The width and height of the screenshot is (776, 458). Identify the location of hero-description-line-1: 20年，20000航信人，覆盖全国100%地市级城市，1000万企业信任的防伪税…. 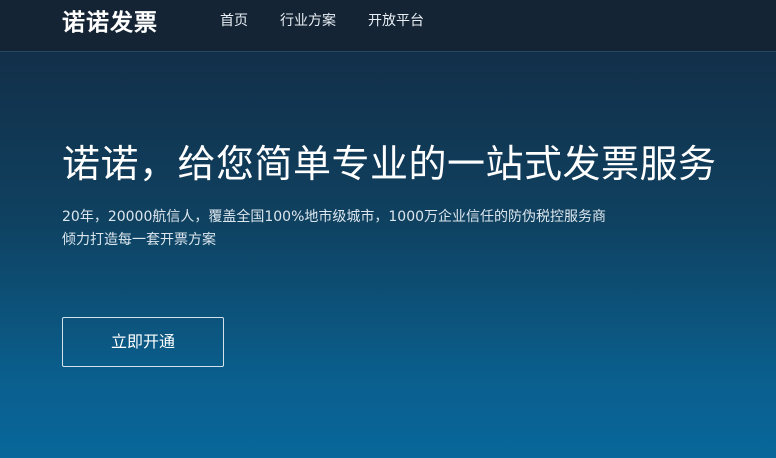
(334, 217).